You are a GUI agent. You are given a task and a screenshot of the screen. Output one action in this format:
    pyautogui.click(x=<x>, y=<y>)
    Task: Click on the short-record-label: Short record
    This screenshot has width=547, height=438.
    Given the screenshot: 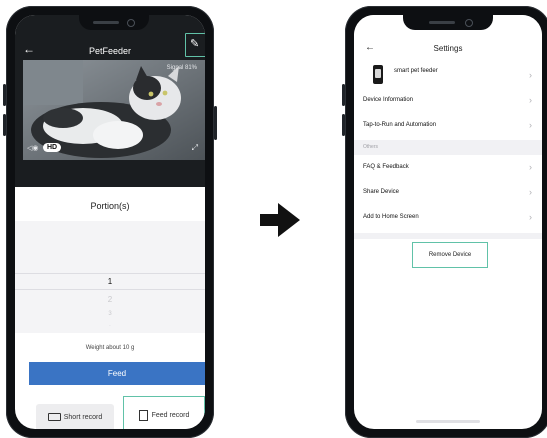 What is the action you would take?
    pyautogui.click(x=83, y=417)
    